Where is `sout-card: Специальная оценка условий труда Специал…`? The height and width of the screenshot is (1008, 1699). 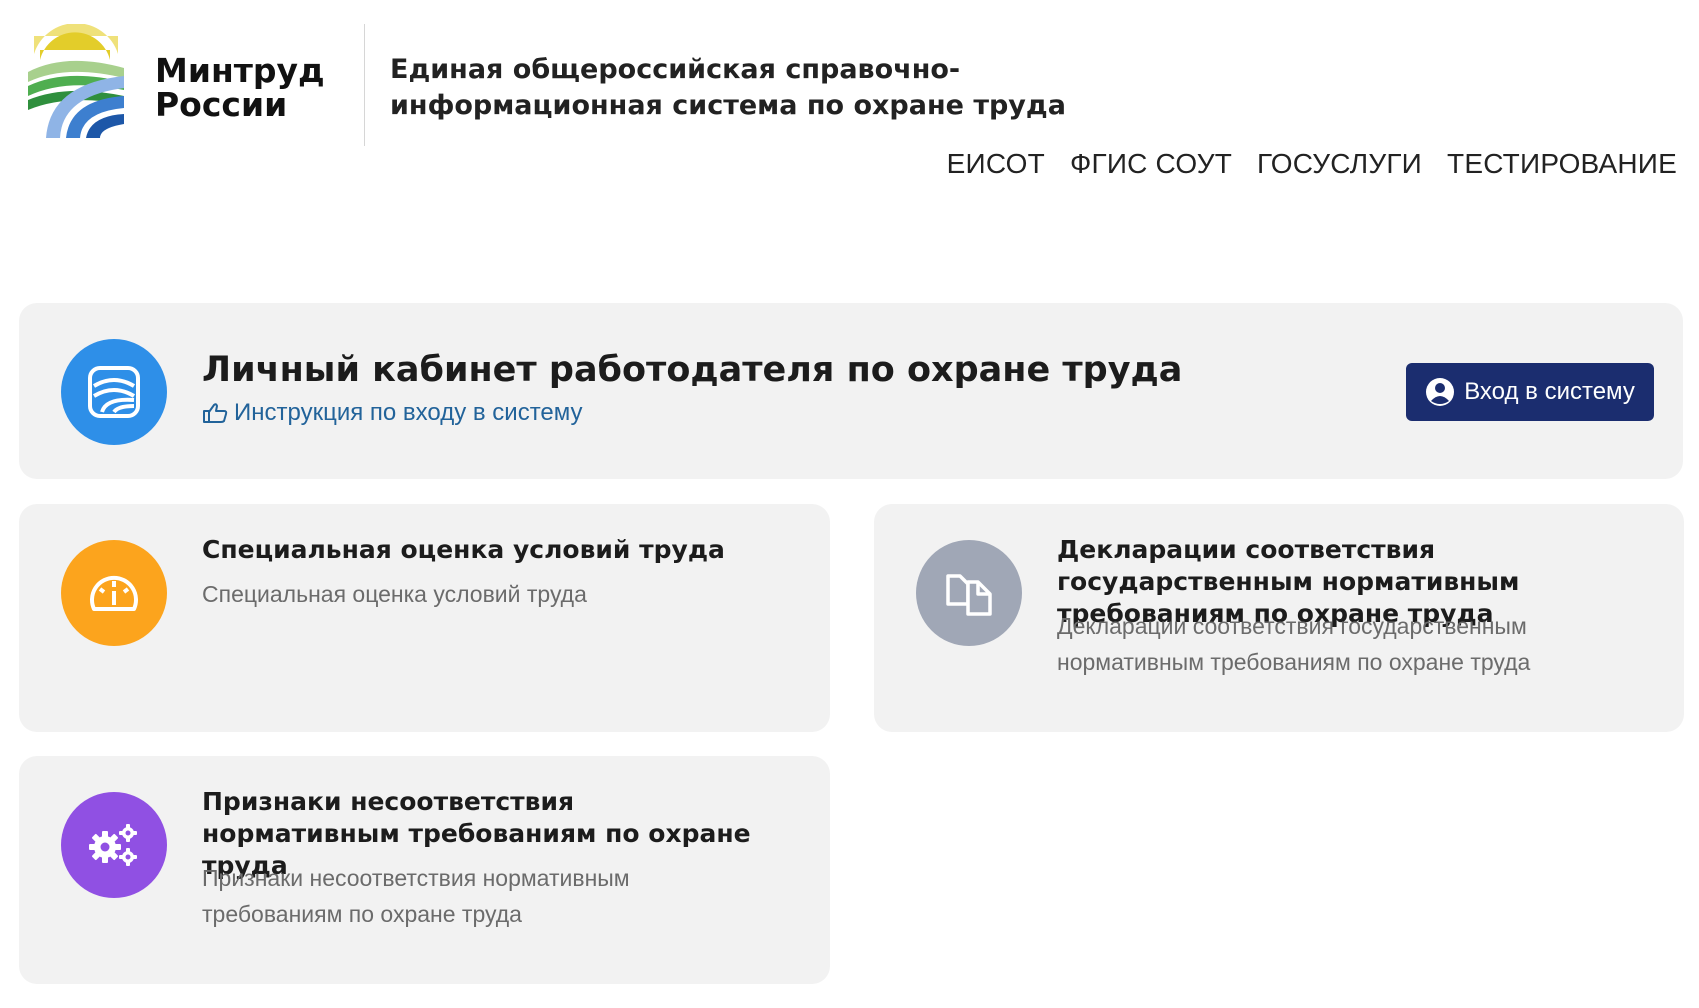
sout-card: Специальная оценка условий труда Специал… is located at coordinates (424, 618).